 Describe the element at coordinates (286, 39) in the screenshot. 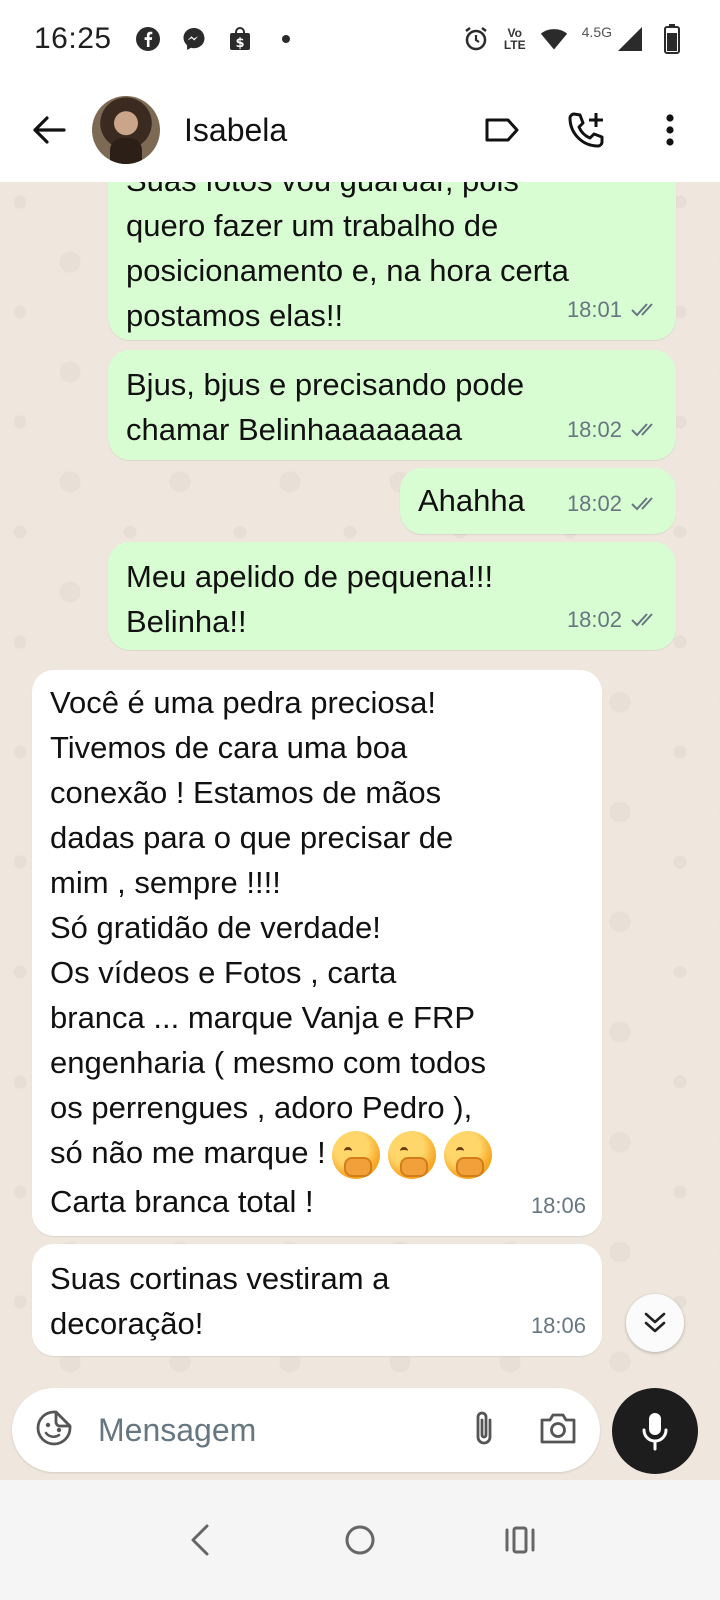

I see `dot-icon` at that location.